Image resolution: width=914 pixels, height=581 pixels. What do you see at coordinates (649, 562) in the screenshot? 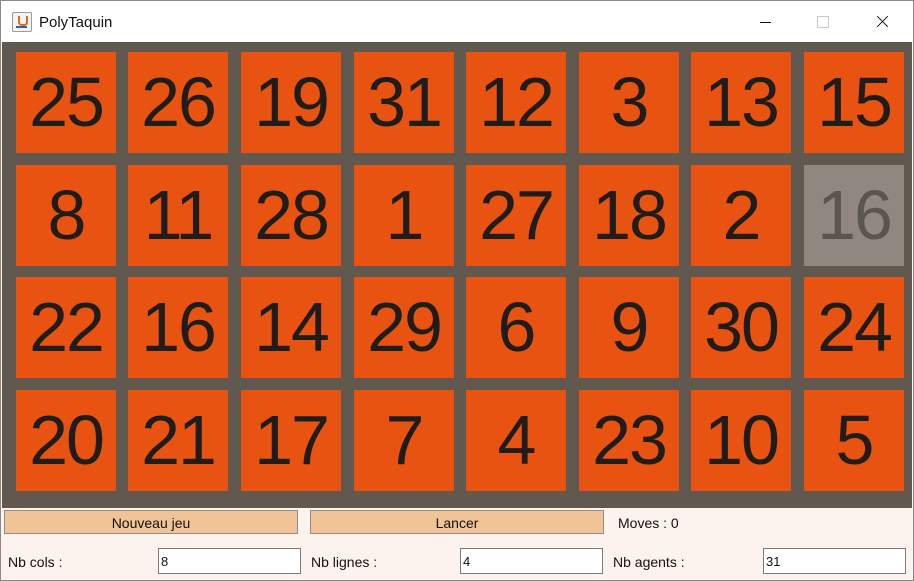
I see `agents-label: Nb agents :` at bounding box center [649, 562].